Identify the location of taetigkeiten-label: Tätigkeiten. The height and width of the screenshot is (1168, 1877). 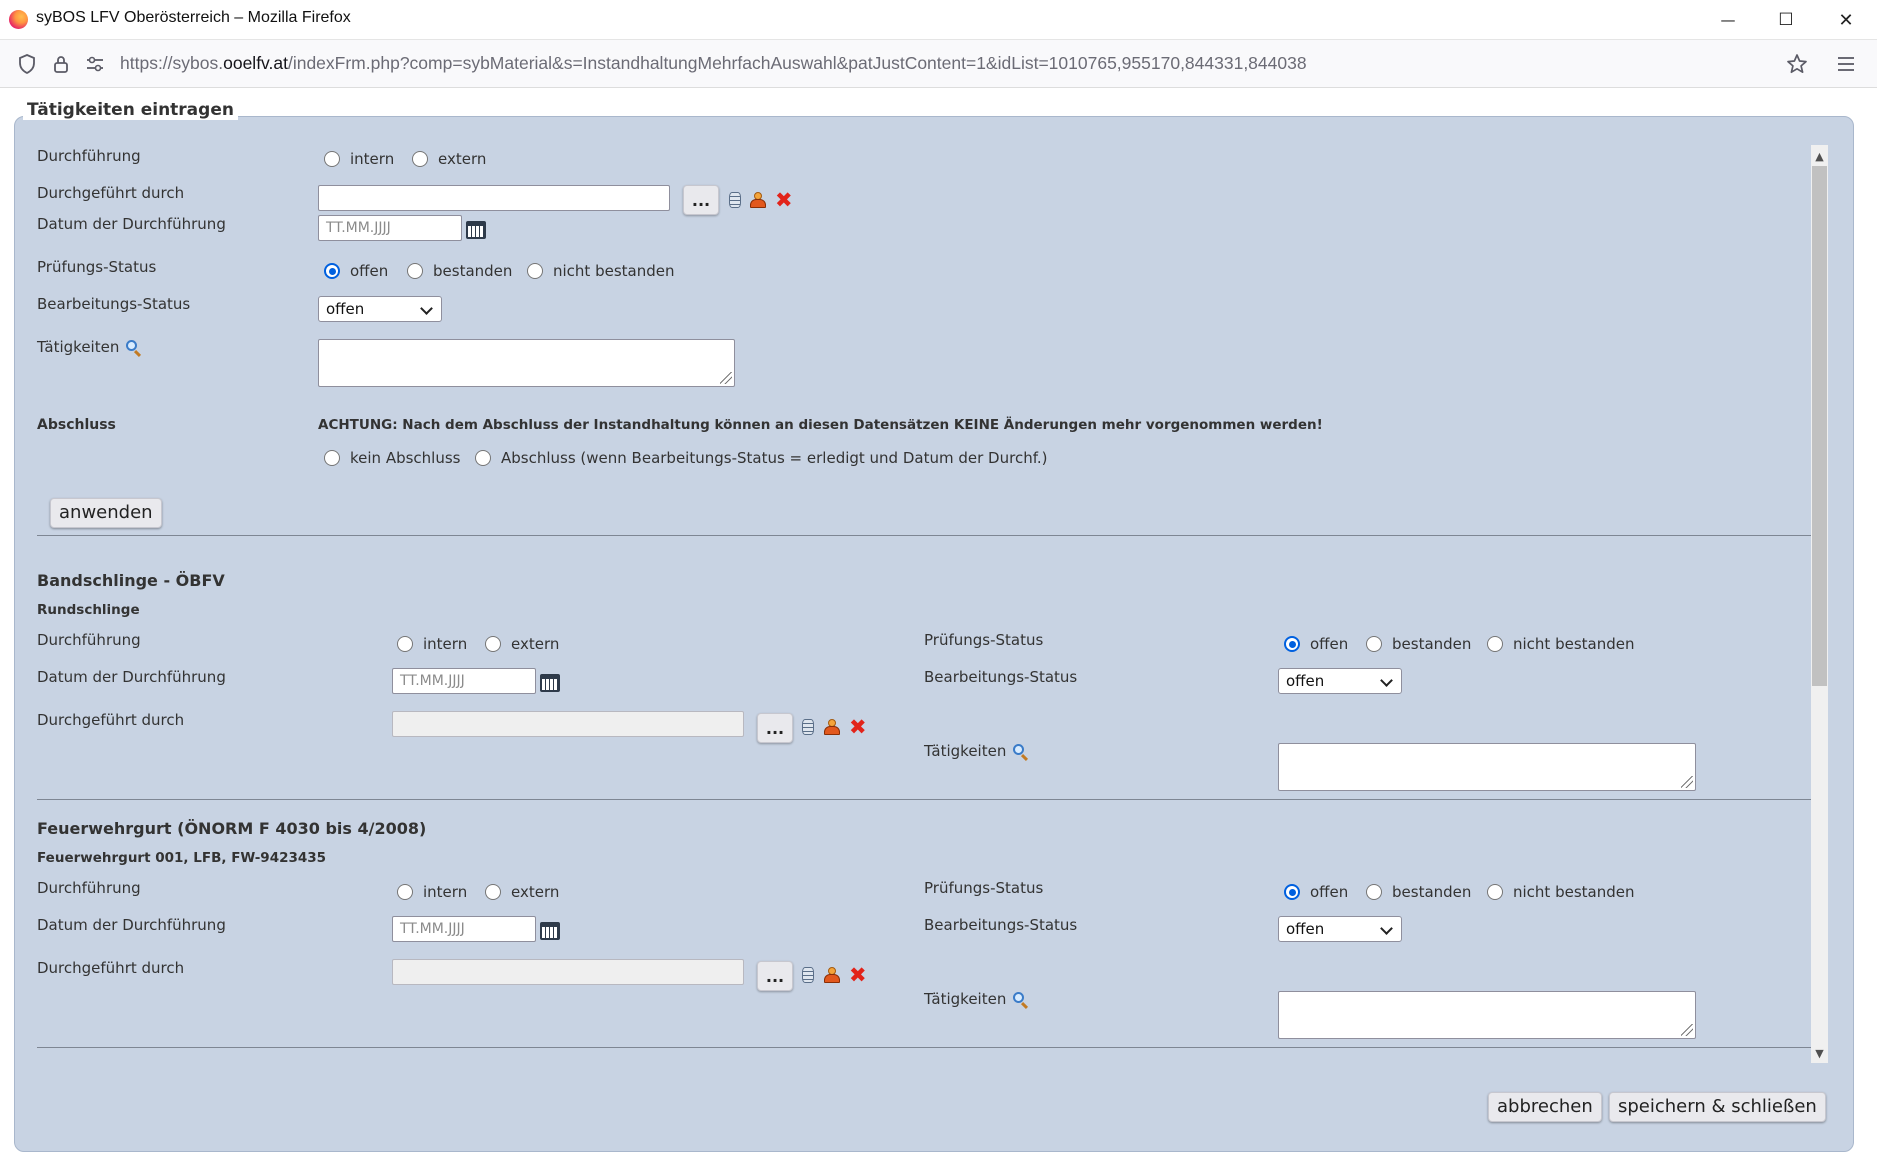
(78, 347).